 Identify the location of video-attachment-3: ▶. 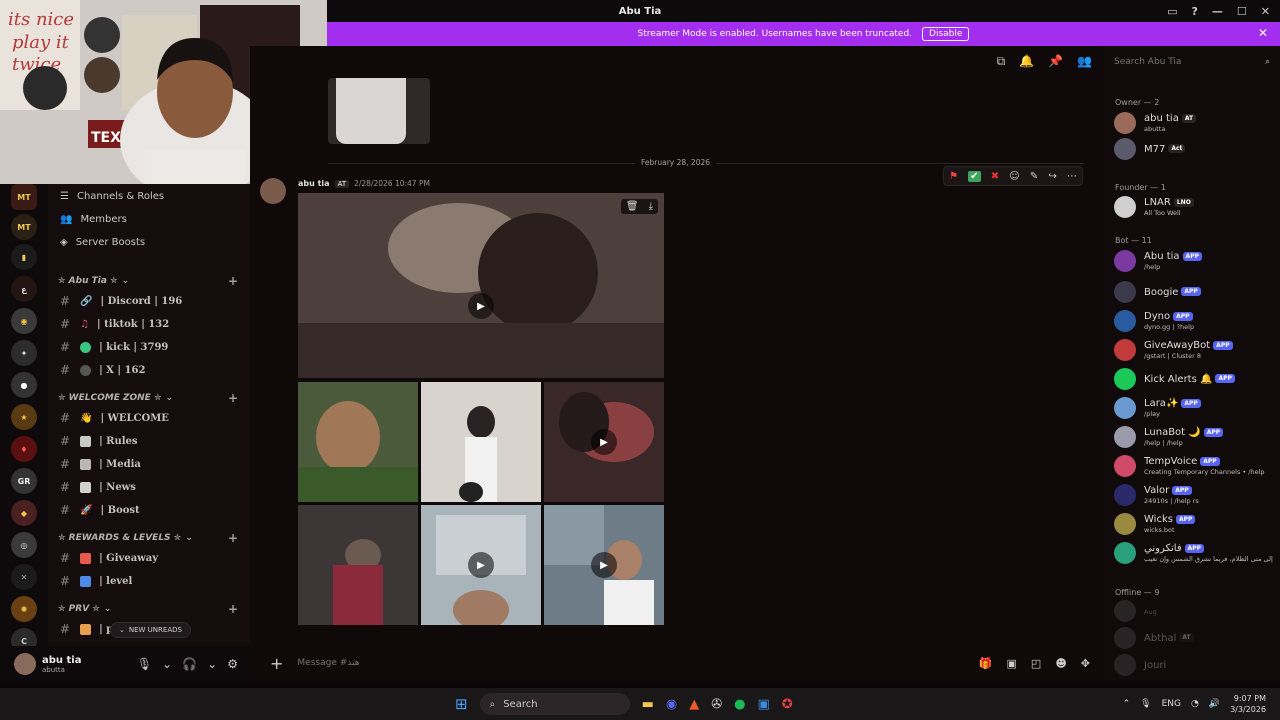
(604, 442).